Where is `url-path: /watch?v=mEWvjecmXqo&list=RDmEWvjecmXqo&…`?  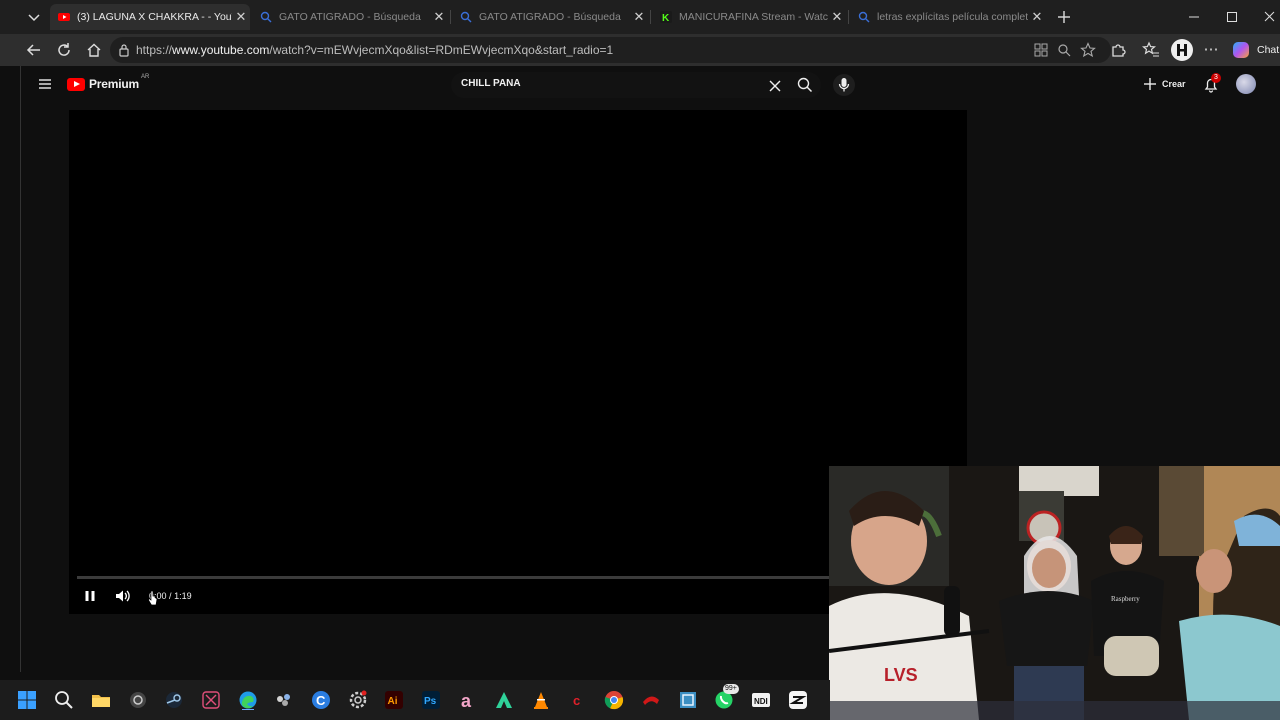
url-path: /watch?v=mEWvjecmXqo&list=RDmEWvjecmXqo&… is located at coordinates (441, 50).